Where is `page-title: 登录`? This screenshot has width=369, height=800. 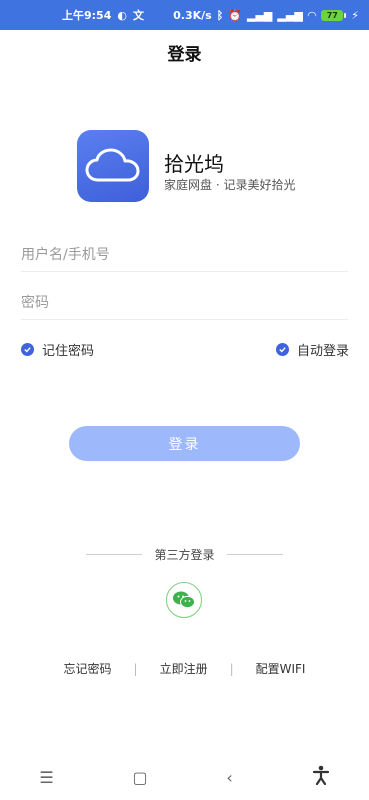 page-title: 登录 is located at coordinates (184, 55).